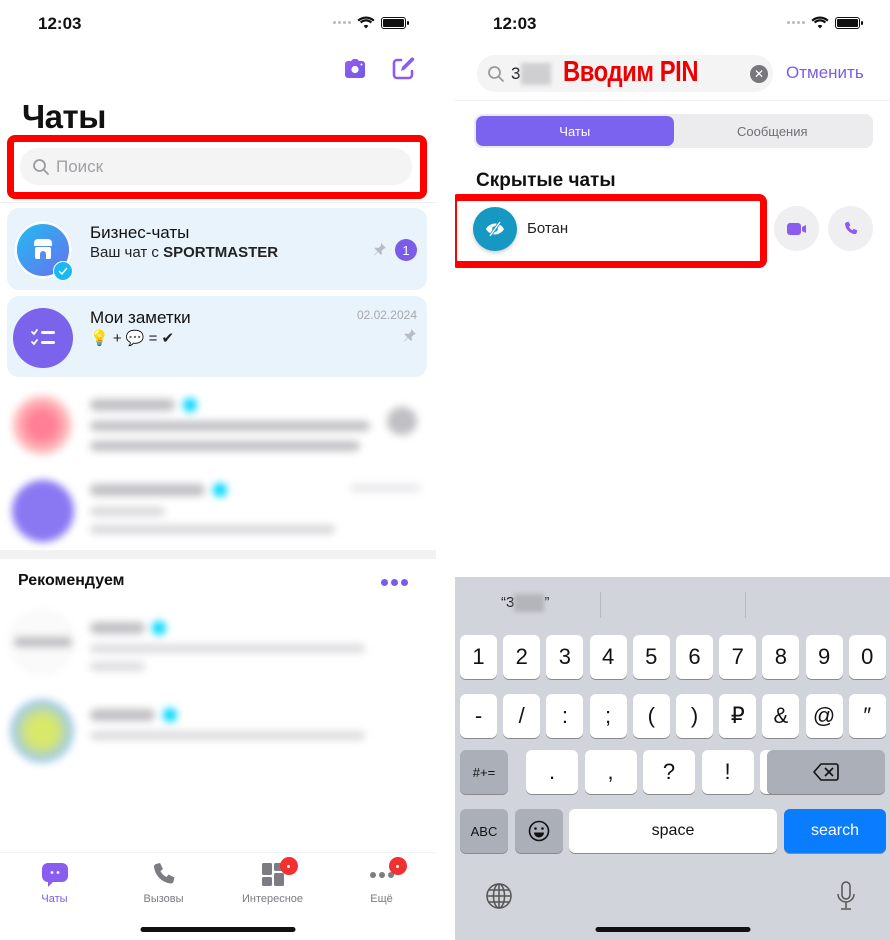 The height and width of the screenshot is (940, 890). I want to click on key: ?, so click(669, 772).